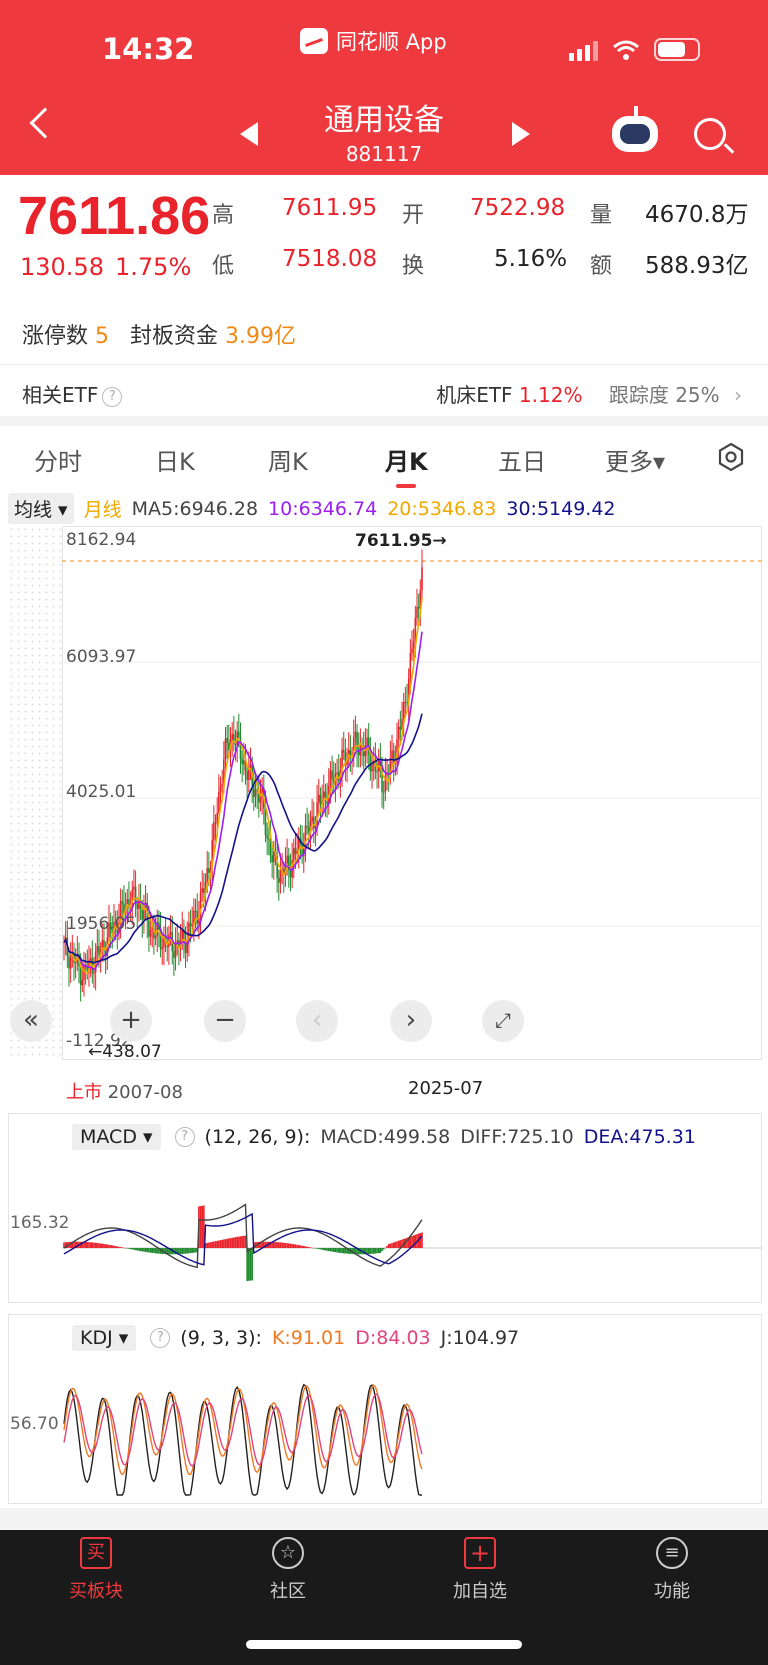 This screenshot has height=1665, width=768. Describe the element at coordinates (521, 134) in the screenshot. I see `next-stock-icon` at that location.